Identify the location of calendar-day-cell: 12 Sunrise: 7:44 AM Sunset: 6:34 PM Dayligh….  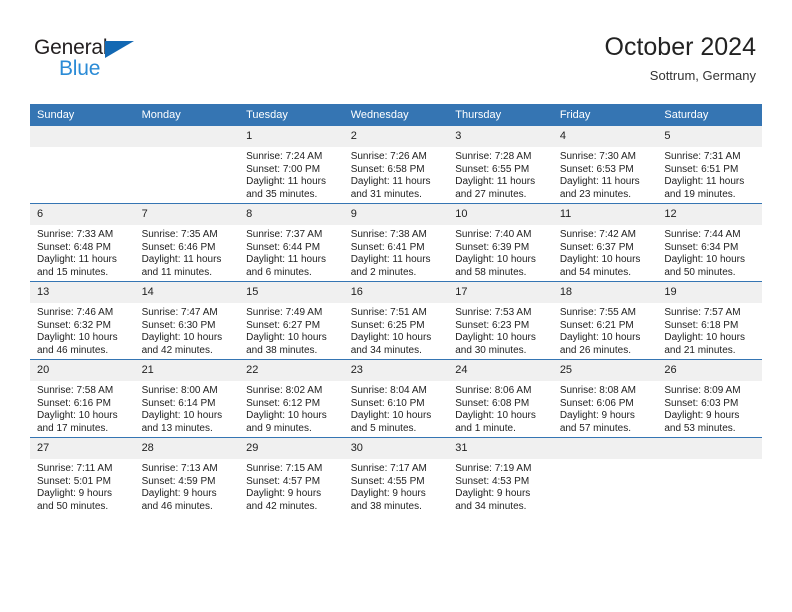
(709, 242).